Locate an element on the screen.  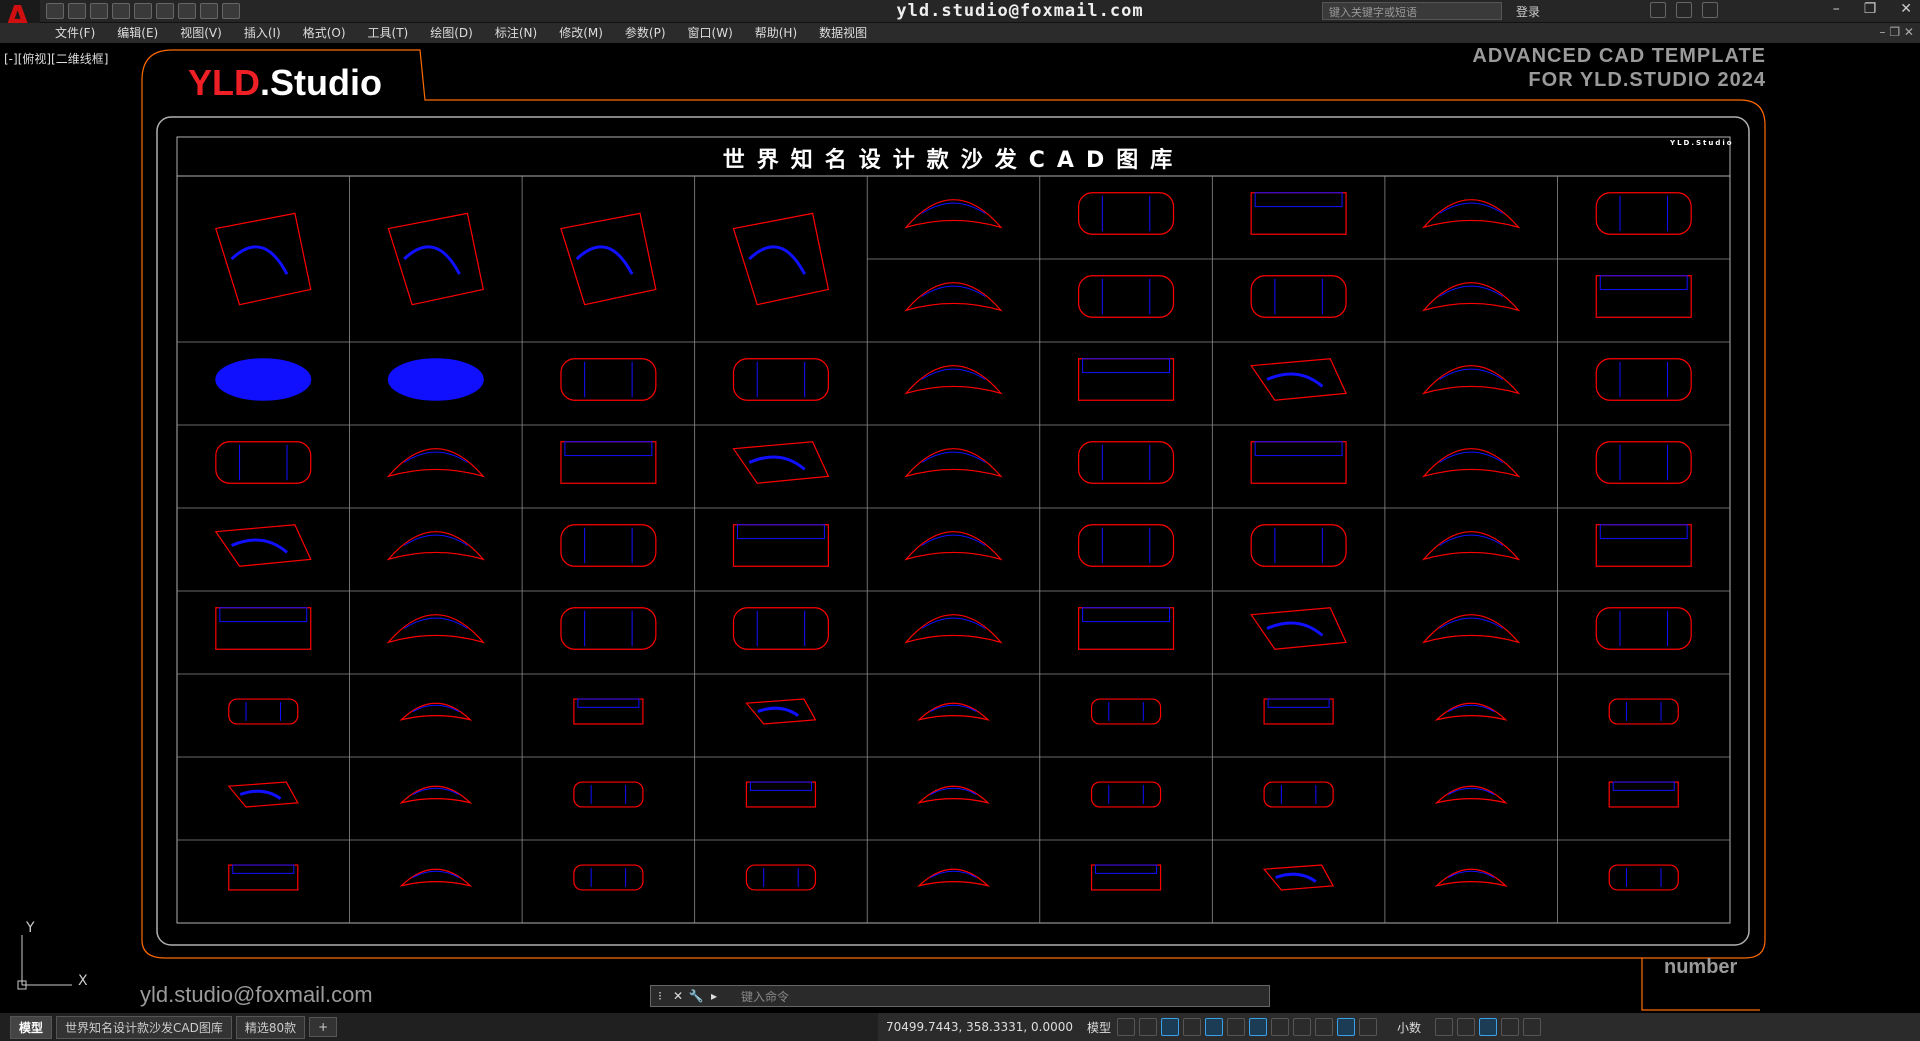
polar-icon is located at coordinates (1192, 1027).